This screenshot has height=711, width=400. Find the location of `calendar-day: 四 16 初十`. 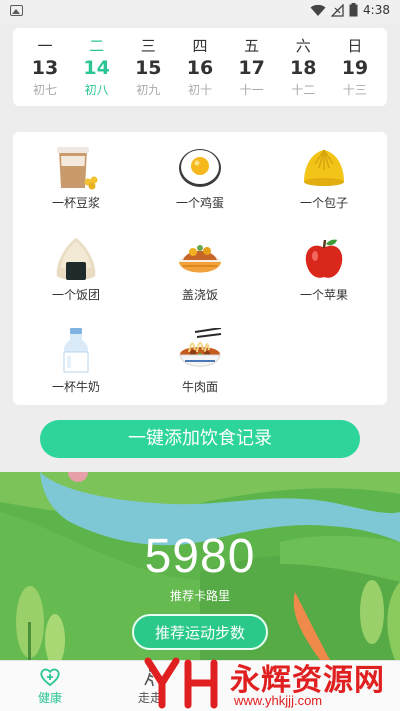

calendar-day: 四 16 初十 is located at coordinates (200, 67).